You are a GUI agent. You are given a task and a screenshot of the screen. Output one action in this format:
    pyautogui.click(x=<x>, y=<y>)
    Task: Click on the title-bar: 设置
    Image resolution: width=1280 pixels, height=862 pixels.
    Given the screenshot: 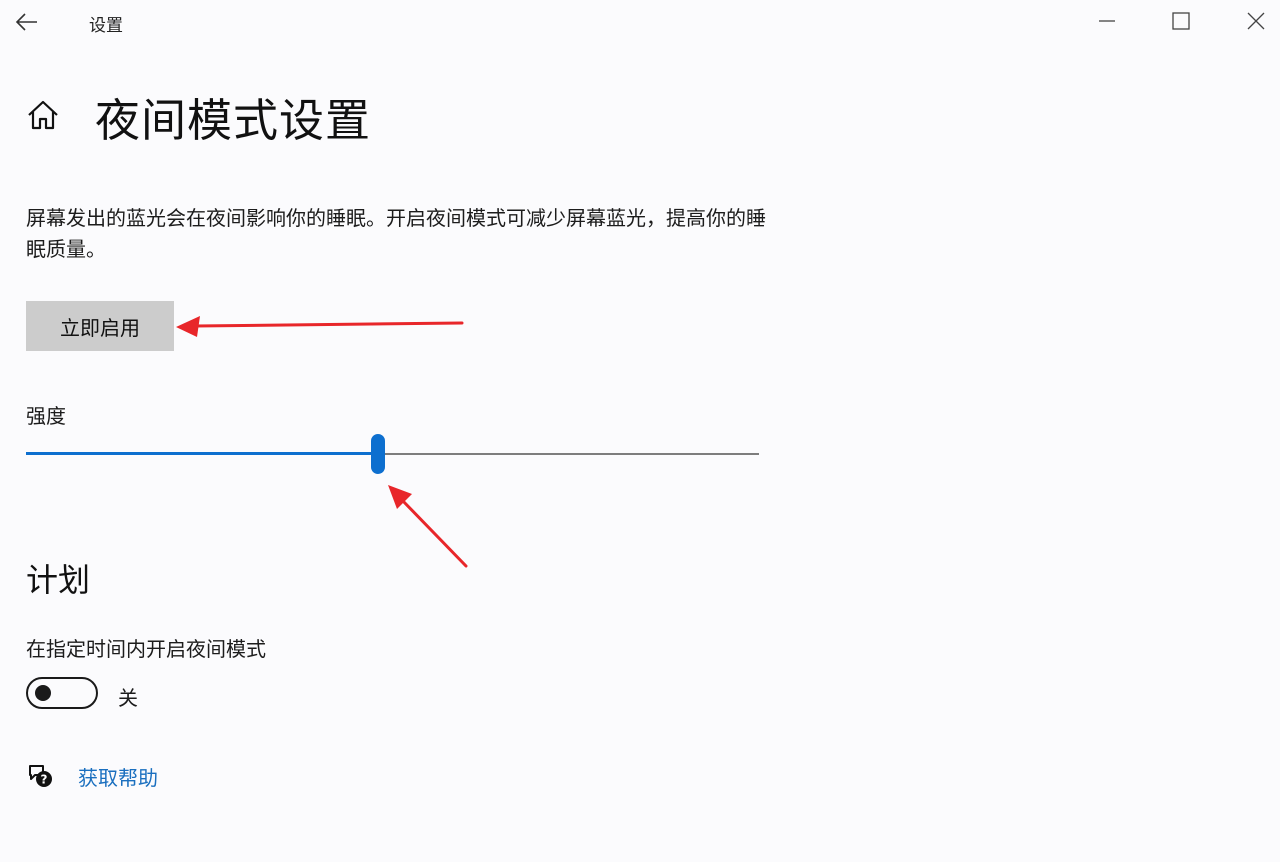 What is the action you would take?
    pyautogui.click(x=640, y=23)
    